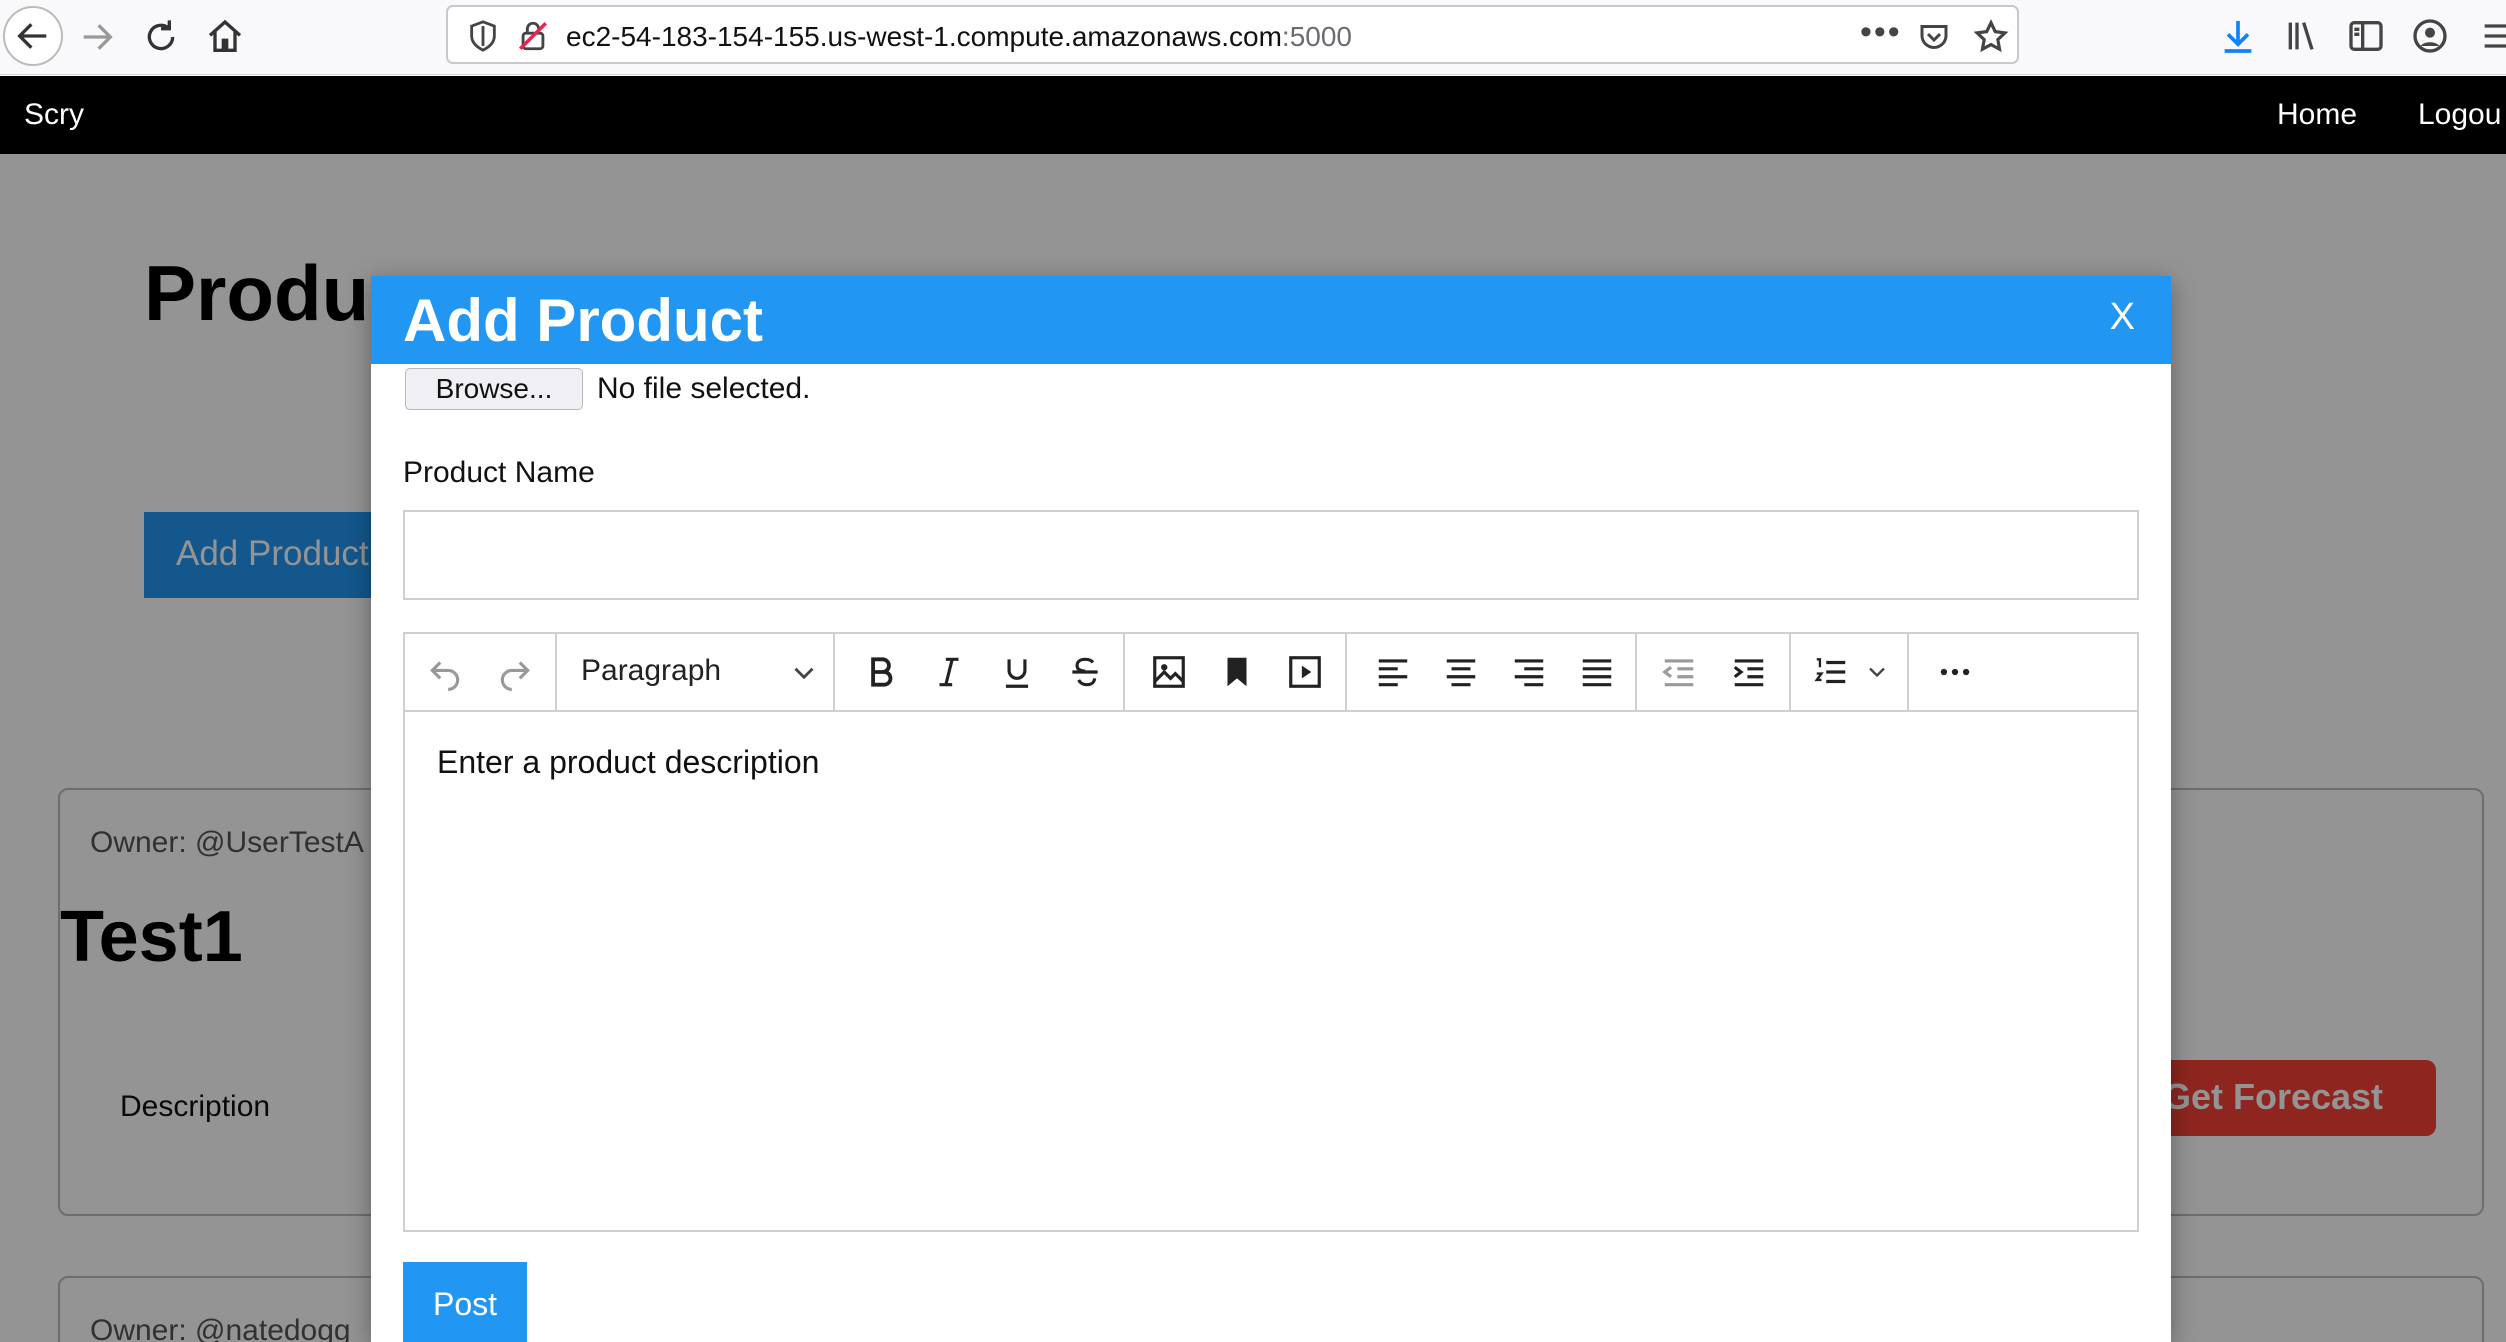 This screenshot has height=1342, width=2506. I want to click on numbered-list-button, so click(1831, 672).